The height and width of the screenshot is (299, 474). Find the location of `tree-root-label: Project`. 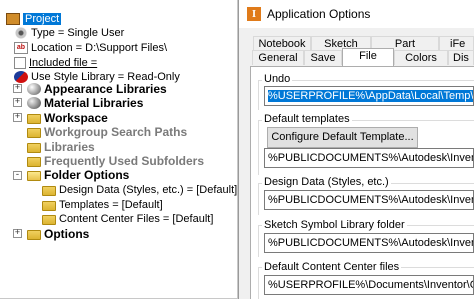

tree-root-label: Project is located at coordinates (42, 18).